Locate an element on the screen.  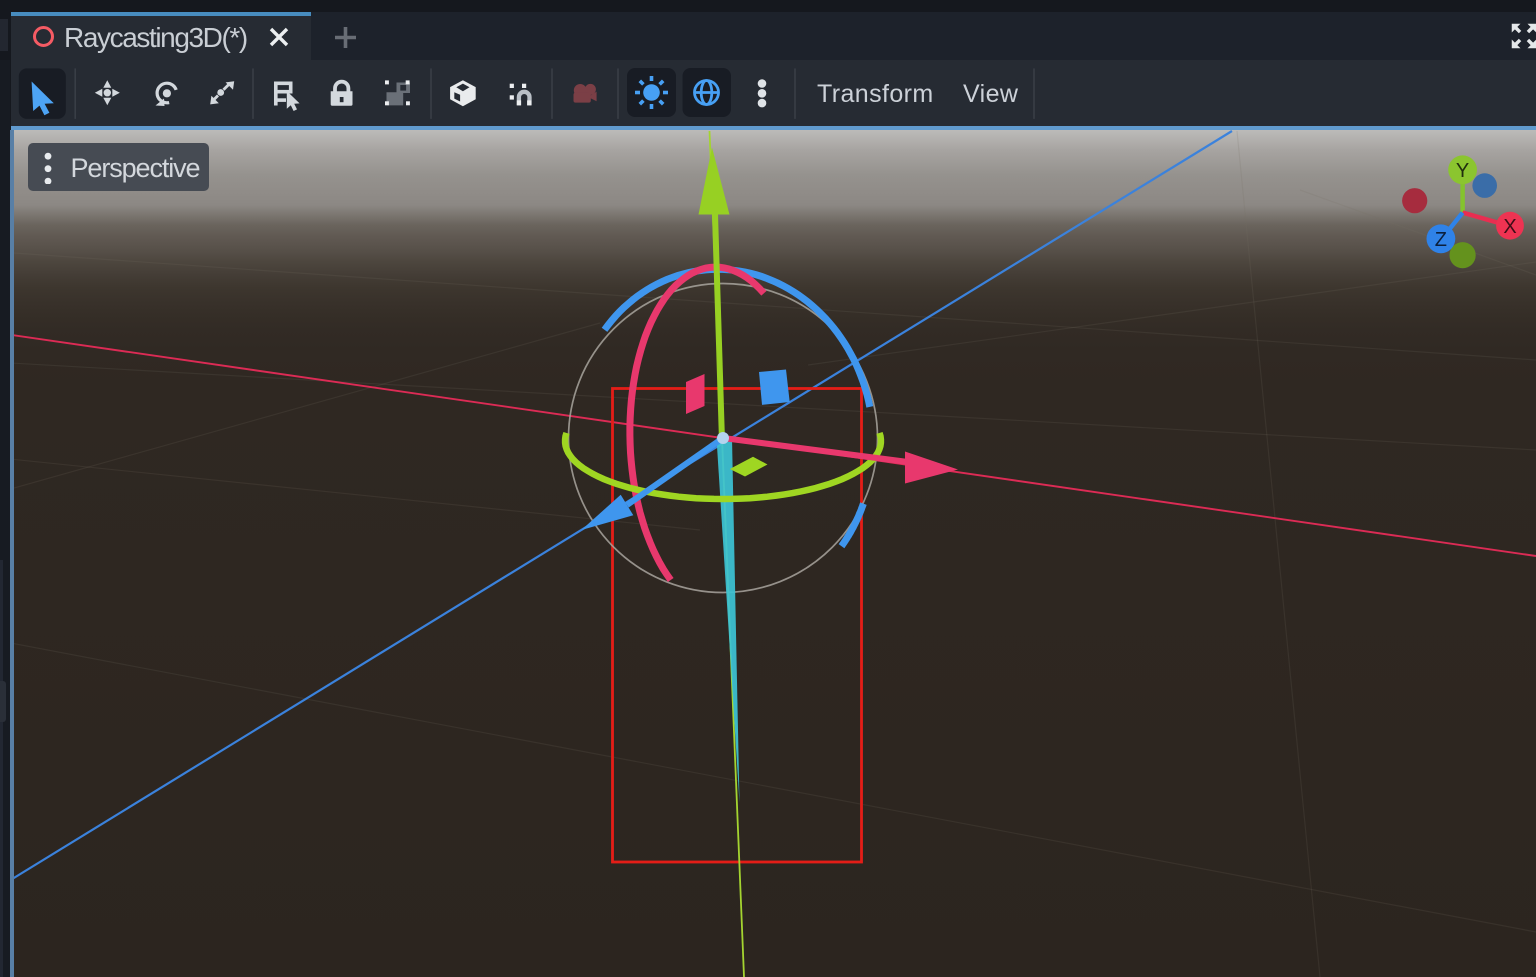
svg-text: Y is located at coordinates (1461, 171).